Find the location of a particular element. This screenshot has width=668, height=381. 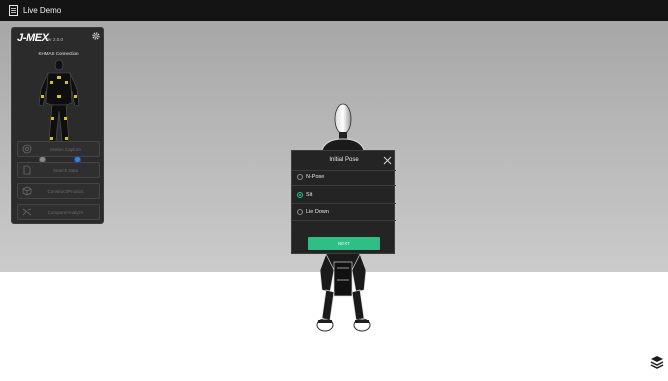

version-label: Ver 2.0.0 is located at coordinates (54, 39).